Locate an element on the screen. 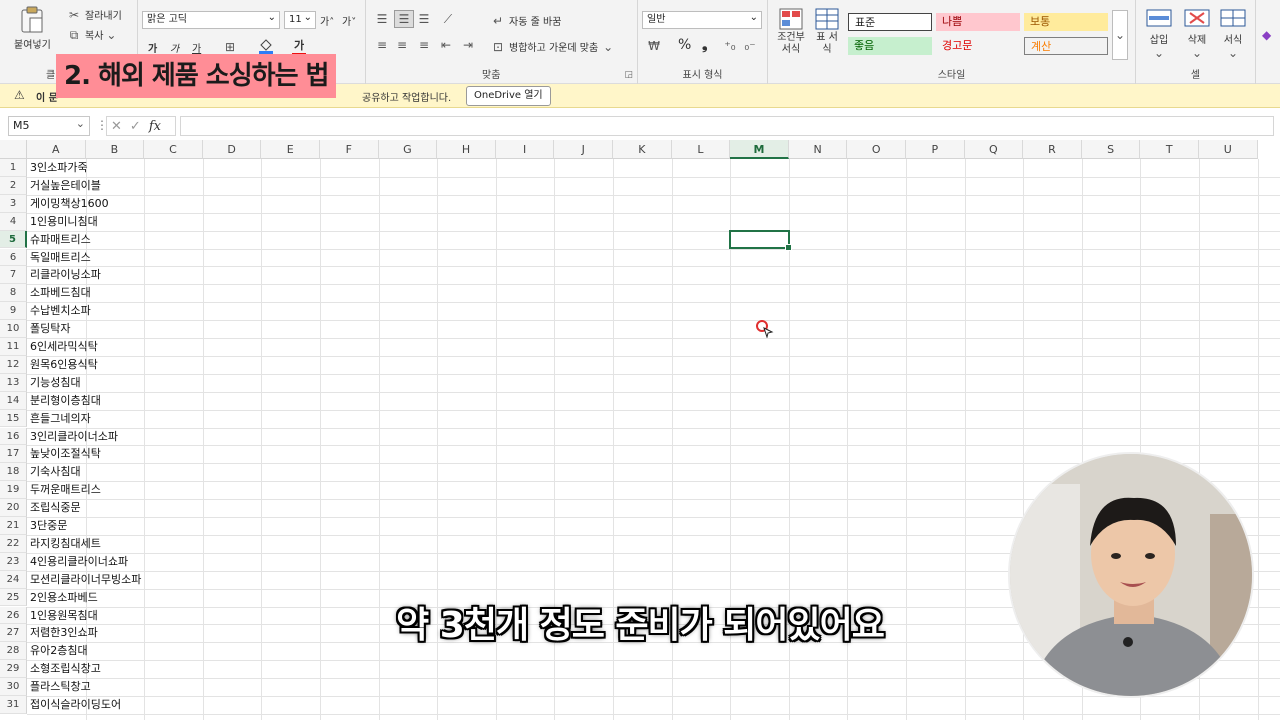 The image size is (1280, 720). column-header-p: P is located at coordinates (935, 149).